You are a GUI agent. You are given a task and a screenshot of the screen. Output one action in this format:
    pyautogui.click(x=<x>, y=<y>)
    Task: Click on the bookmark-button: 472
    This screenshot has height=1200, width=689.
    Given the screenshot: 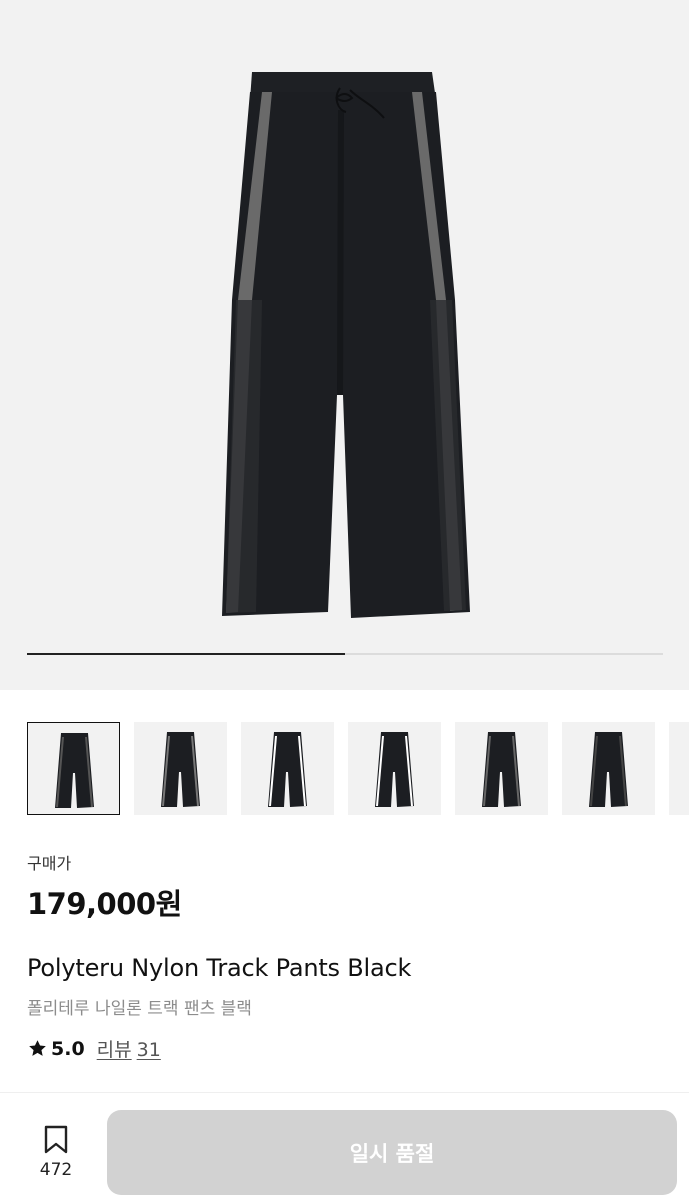 What is the action you would take?
    pyautogui.click(x=56, y=1155)
    